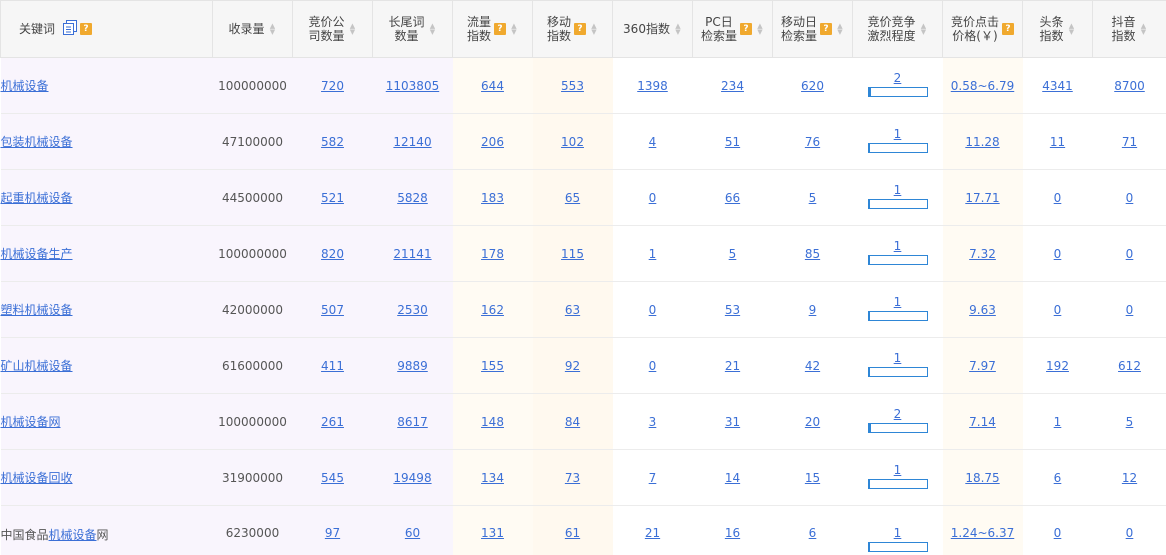  I want to click on traffic-link: 178, so click(492, 254).